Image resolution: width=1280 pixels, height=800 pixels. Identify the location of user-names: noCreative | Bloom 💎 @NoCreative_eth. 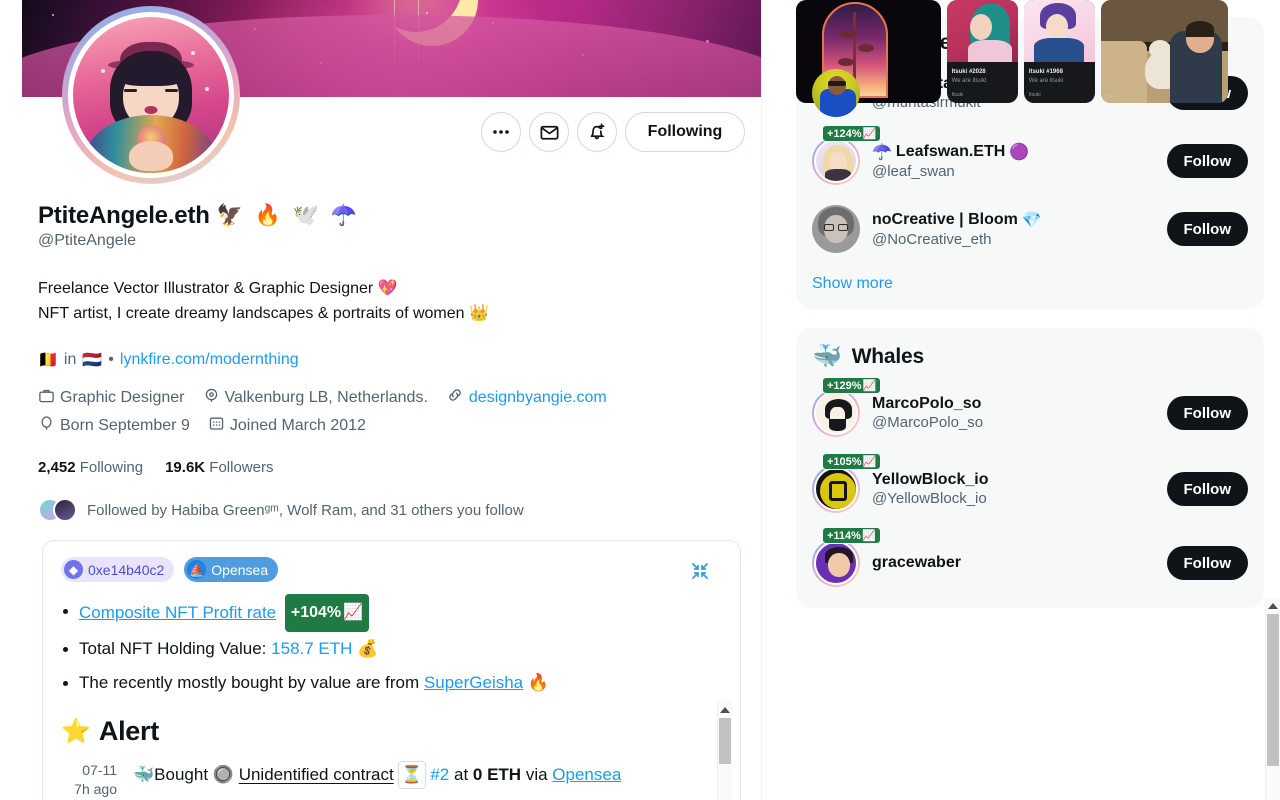
(1013, 229).